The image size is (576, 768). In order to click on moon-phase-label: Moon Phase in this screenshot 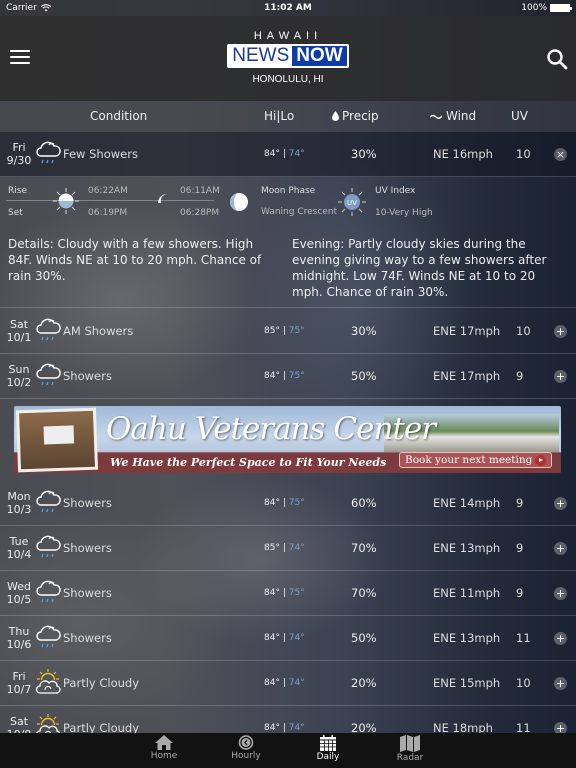, I will do `click(288, 191)`.